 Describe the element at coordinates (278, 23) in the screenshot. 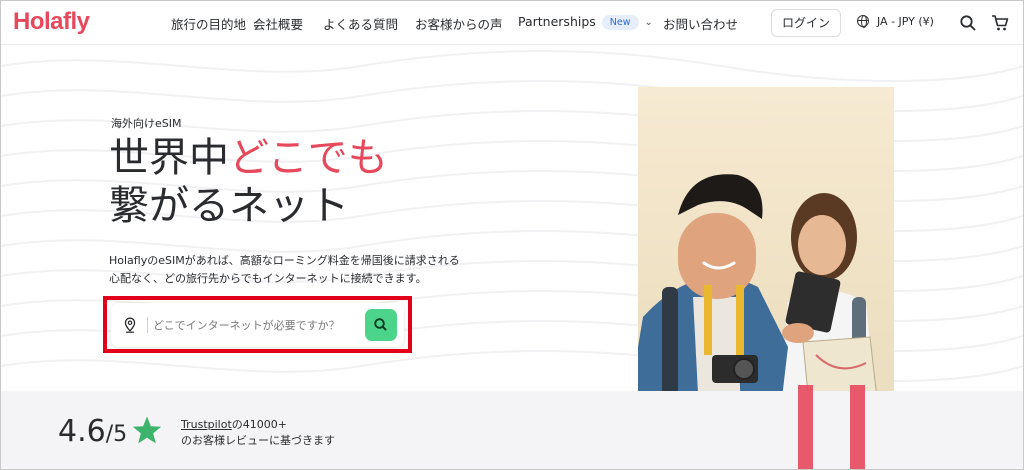

I see `nav-about: 会社概要` at that location.